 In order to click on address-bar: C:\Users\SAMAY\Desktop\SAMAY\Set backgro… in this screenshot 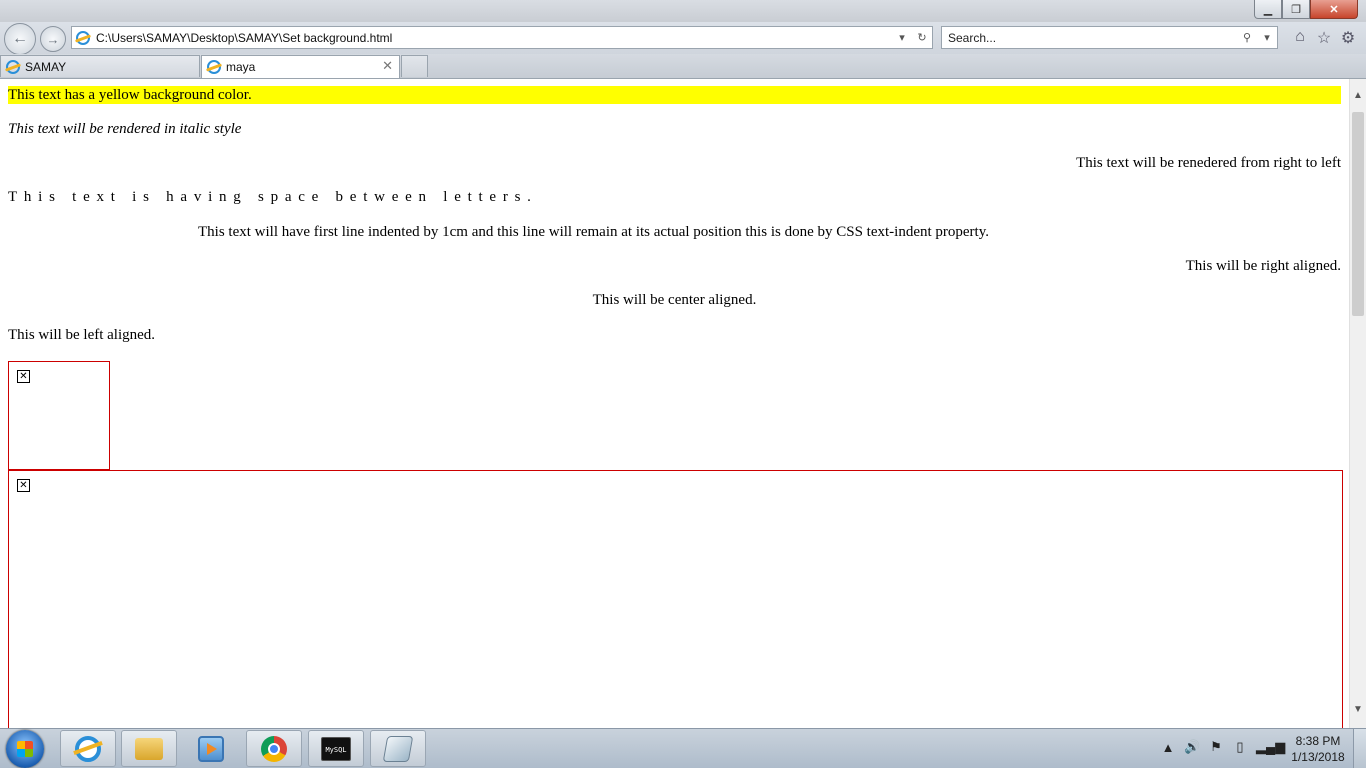, I will do `click(502, 37)`.